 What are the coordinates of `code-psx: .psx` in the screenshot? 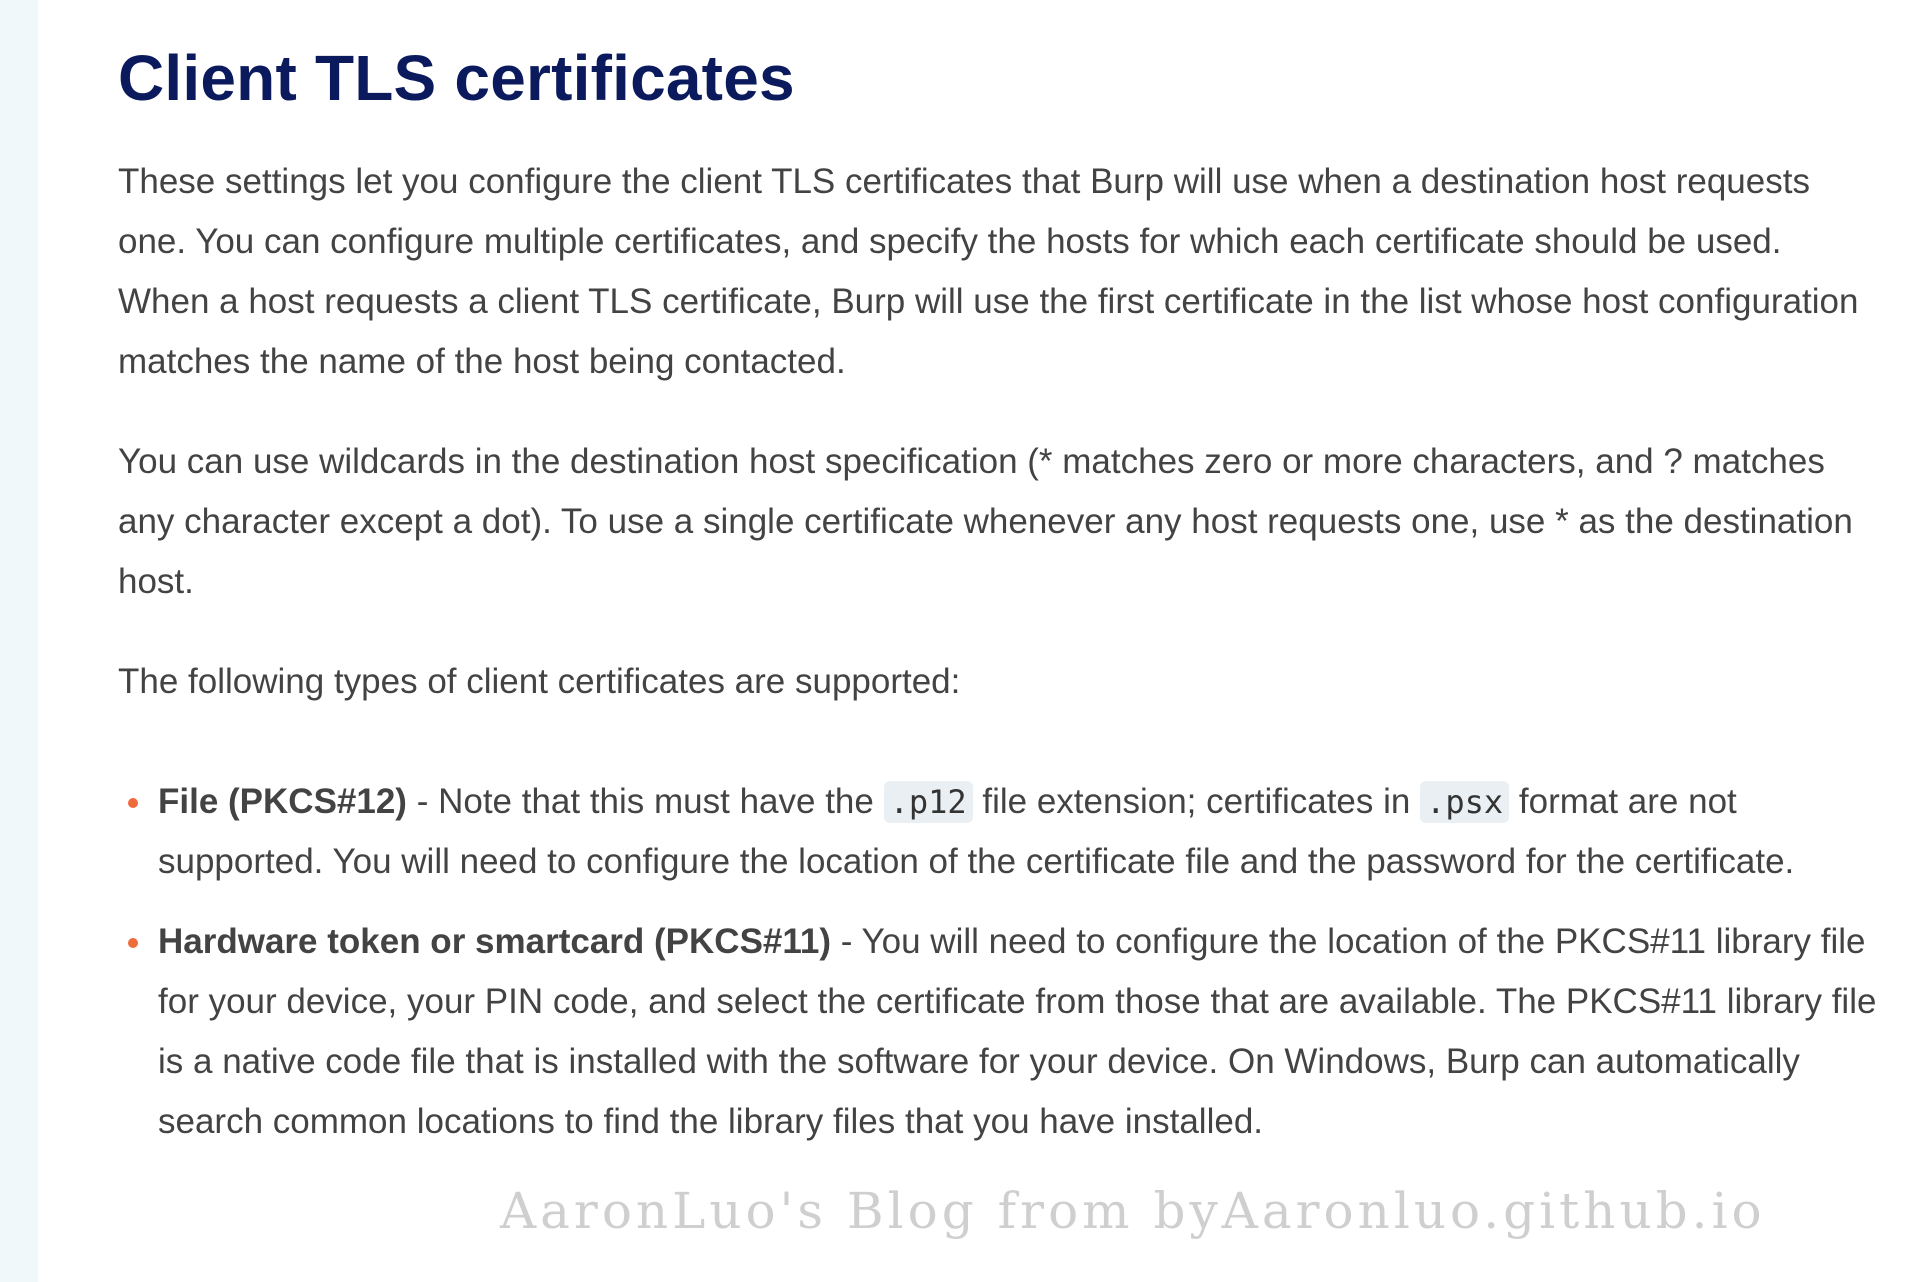 It's located at (1465, 802).